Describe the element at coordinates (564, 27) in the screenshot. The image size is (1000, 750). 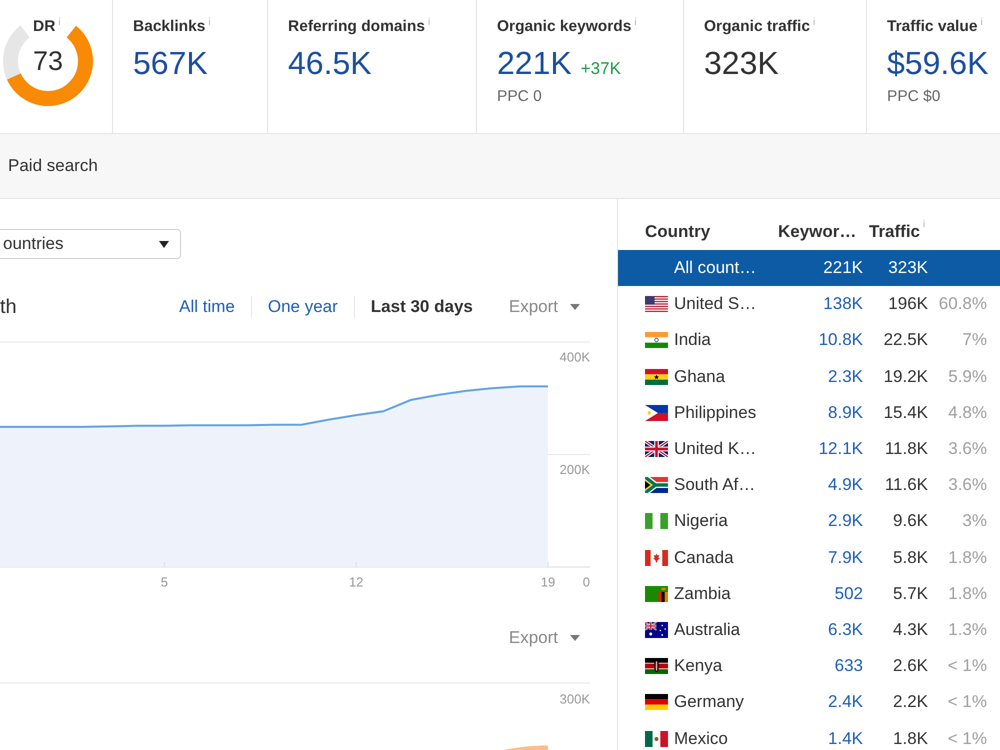
I see `metric-label: Organic keywords` at that location.